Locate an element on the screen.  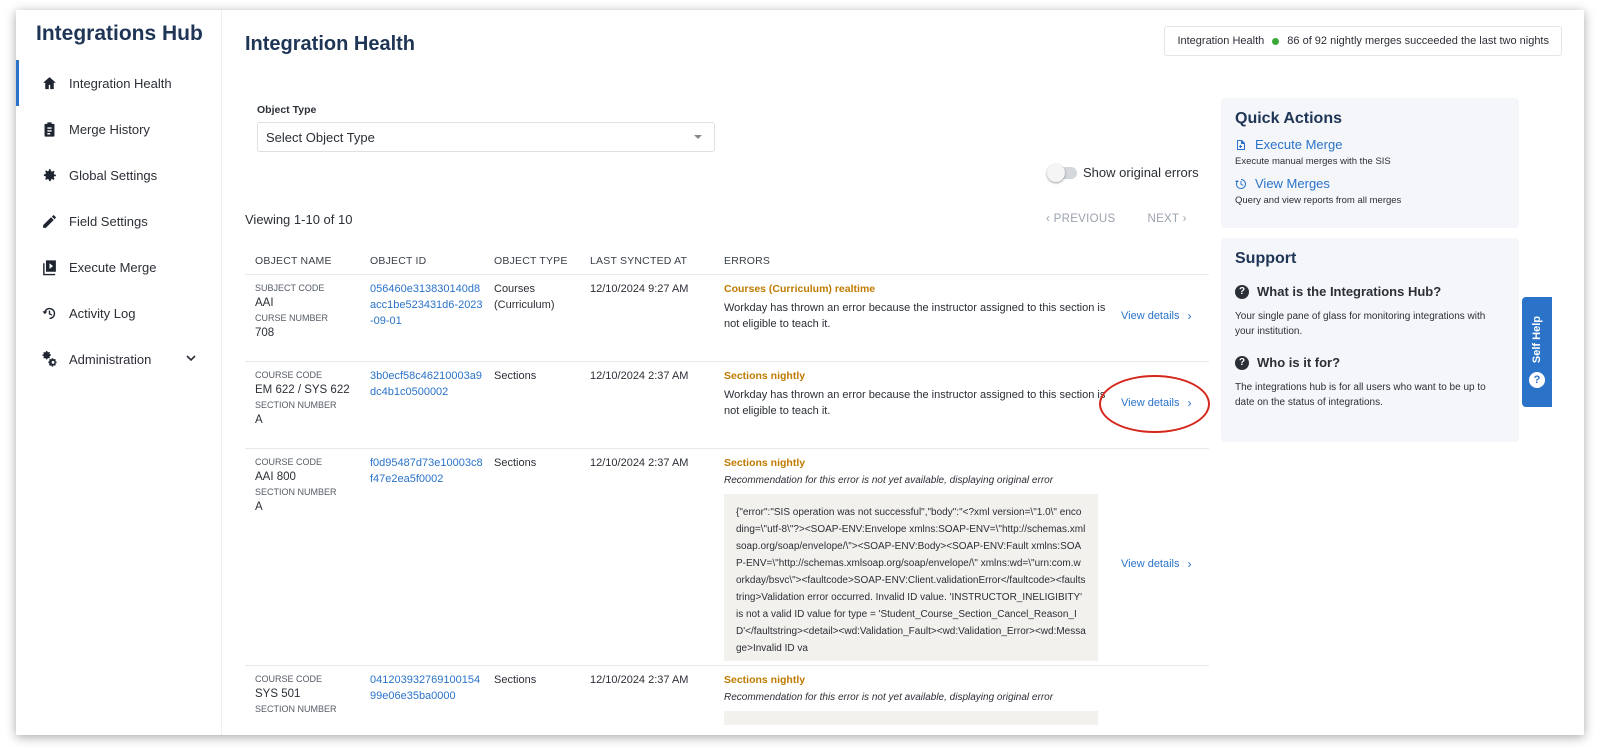
pagination: ‹ PREVIOUS NEXT › is located at coordinates (1116, 219).